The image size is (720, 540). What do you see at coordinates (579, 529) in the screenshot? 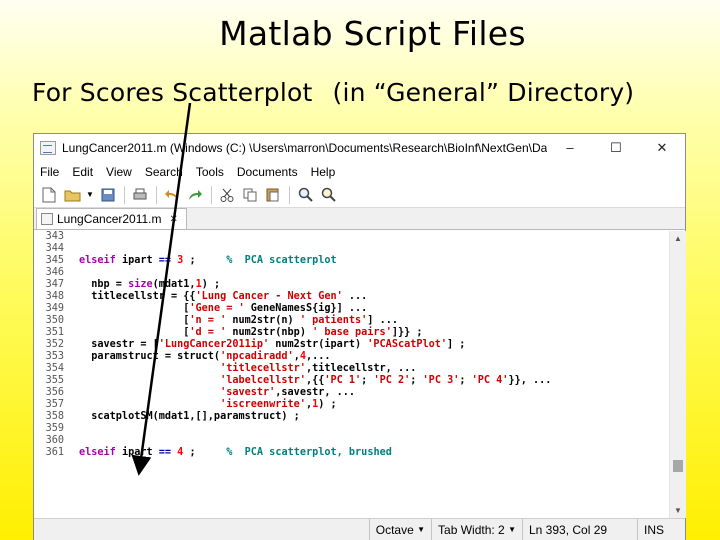
I see `cursor-position: Ln 393, Col 29` at bounding box center [579, 529].